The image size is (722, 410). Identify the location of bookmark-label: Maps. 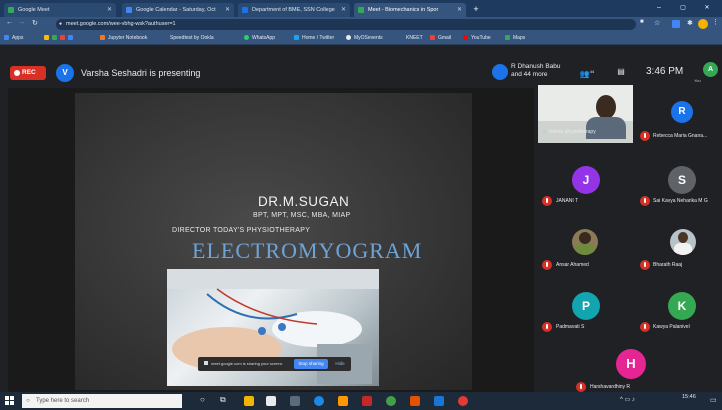
(519, 38).